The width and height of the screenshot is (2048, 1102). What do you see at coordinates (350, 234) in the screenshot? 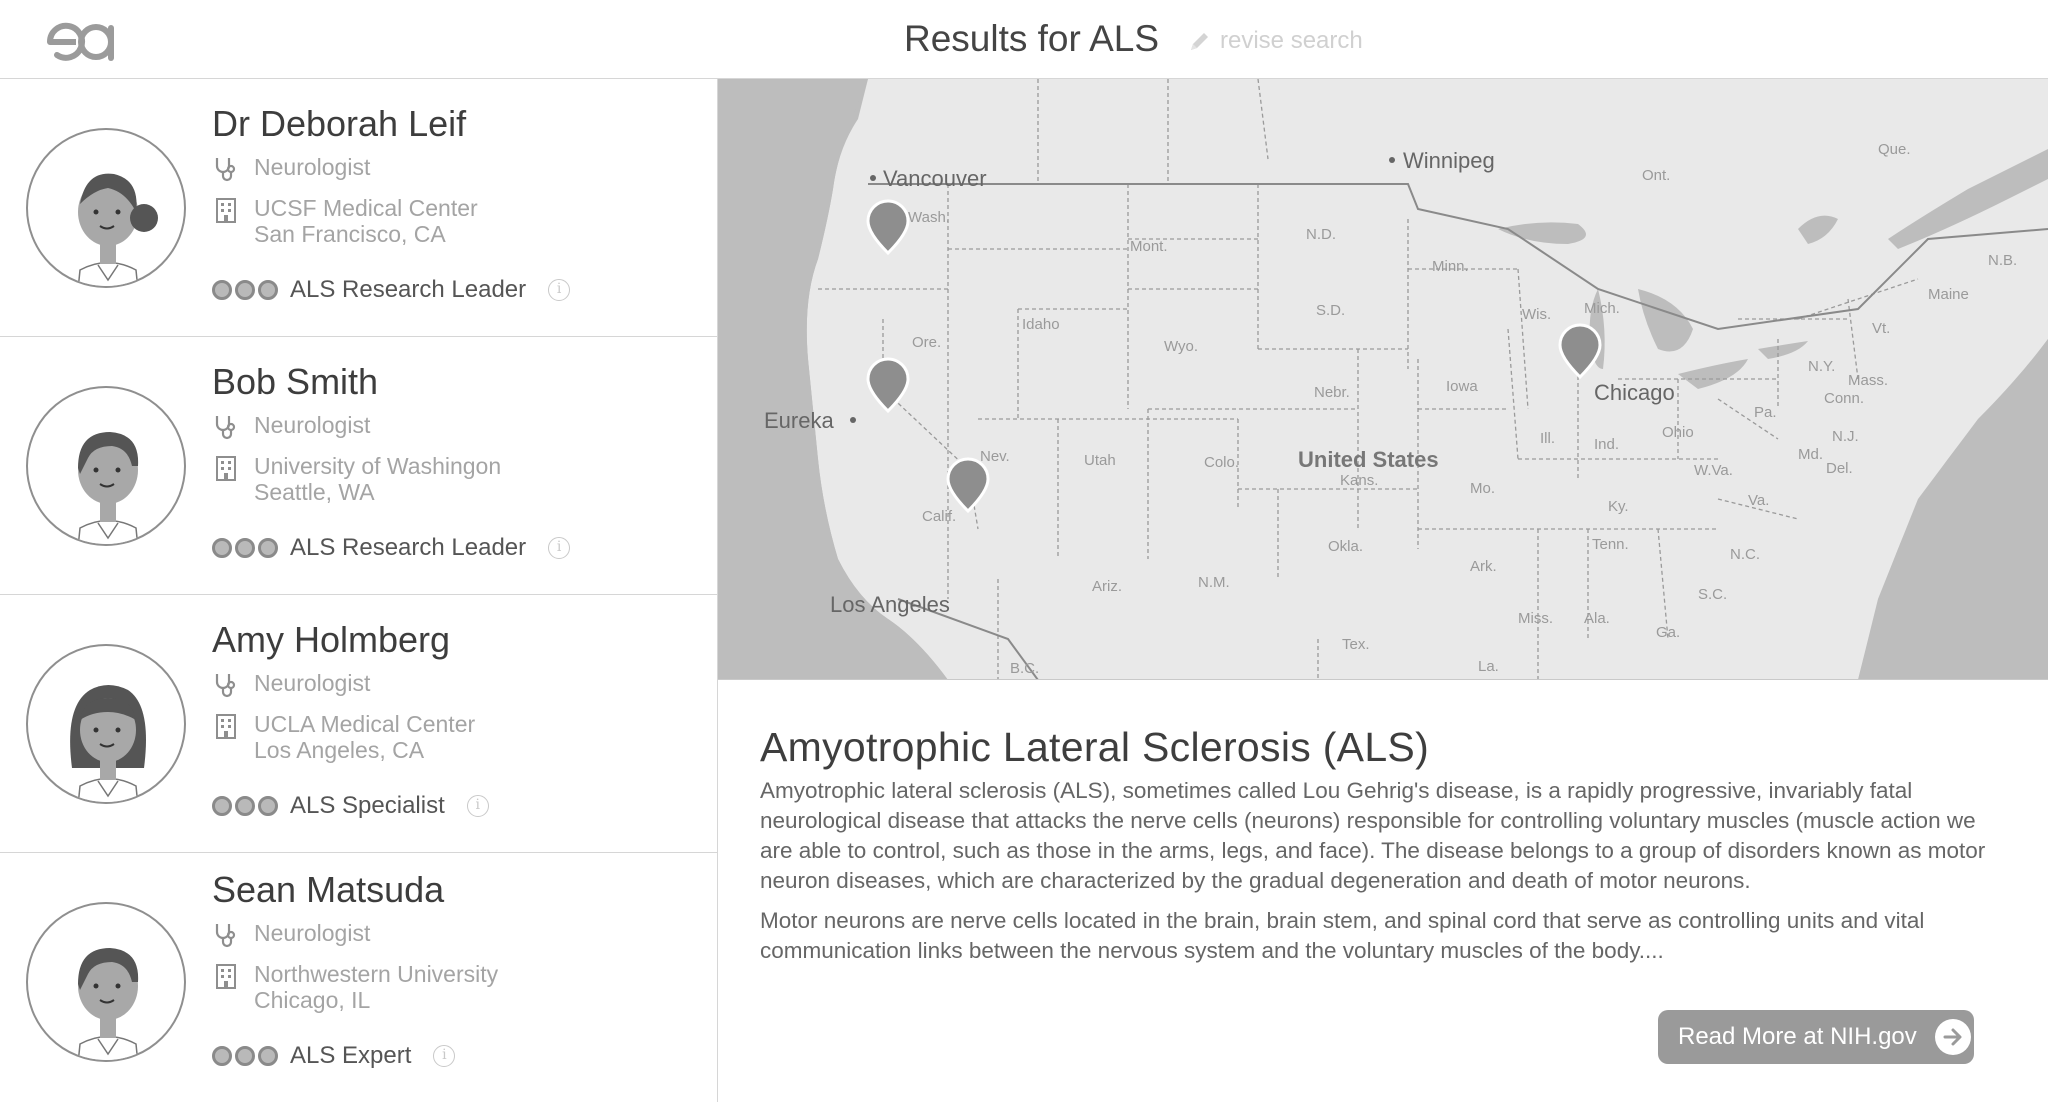
I see `location: San Francisco, CA` at bounding box center [350, 234].